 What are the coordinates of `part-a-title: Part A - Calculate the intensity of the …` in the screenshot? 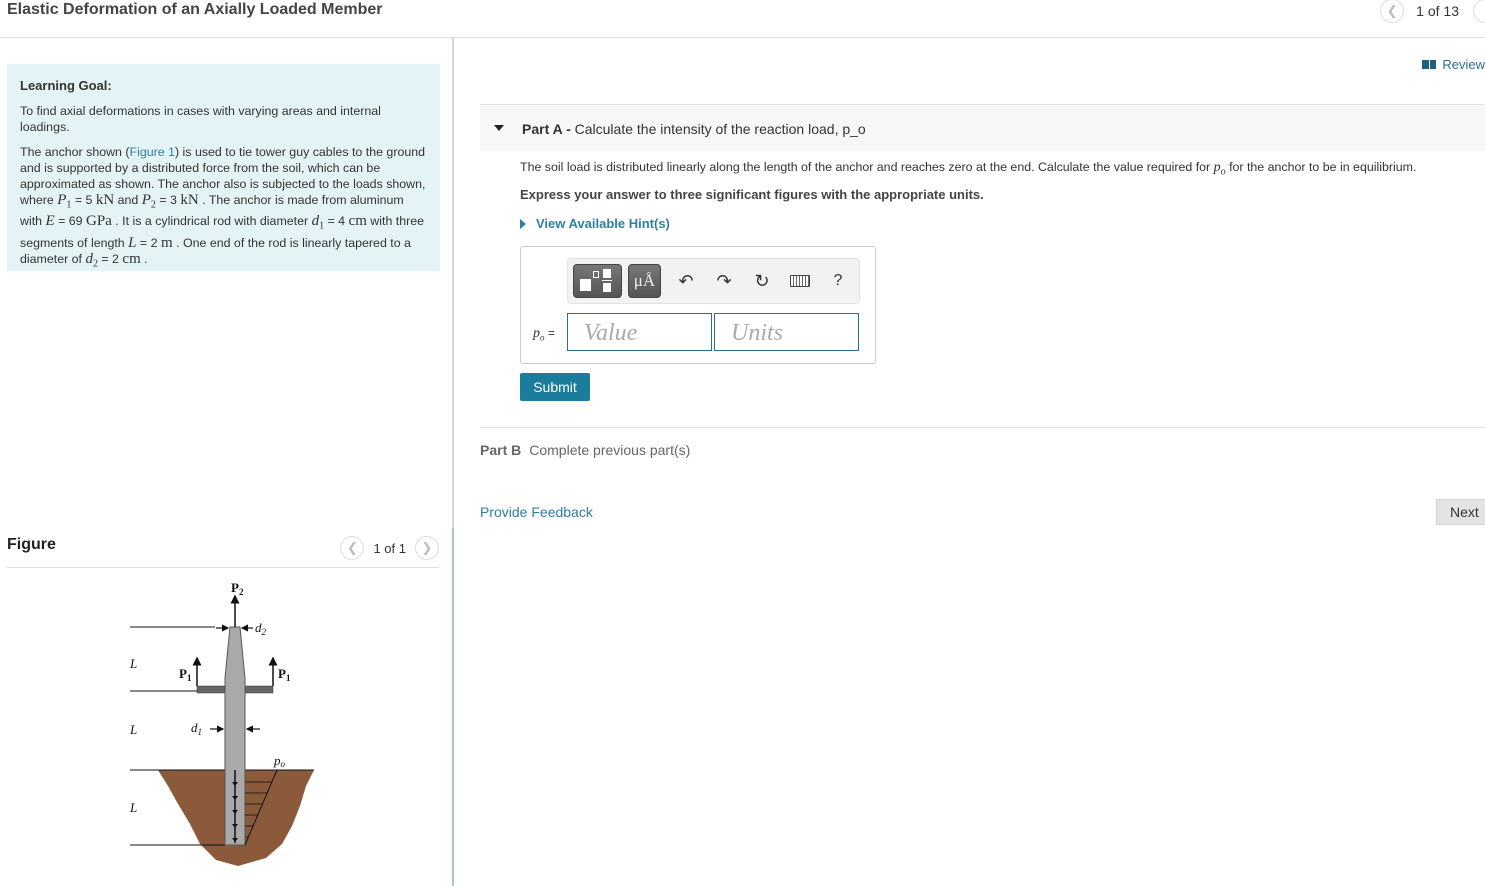 It's located at (694, 129).